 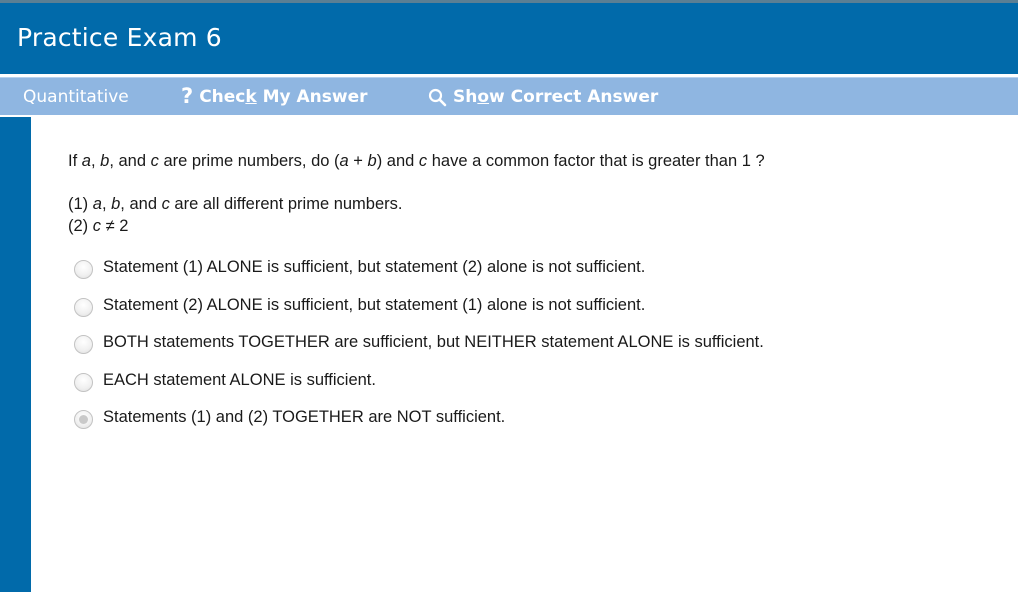 I want to click on statement-2: (2) c ≠ 2, so click(x=528, y=226).